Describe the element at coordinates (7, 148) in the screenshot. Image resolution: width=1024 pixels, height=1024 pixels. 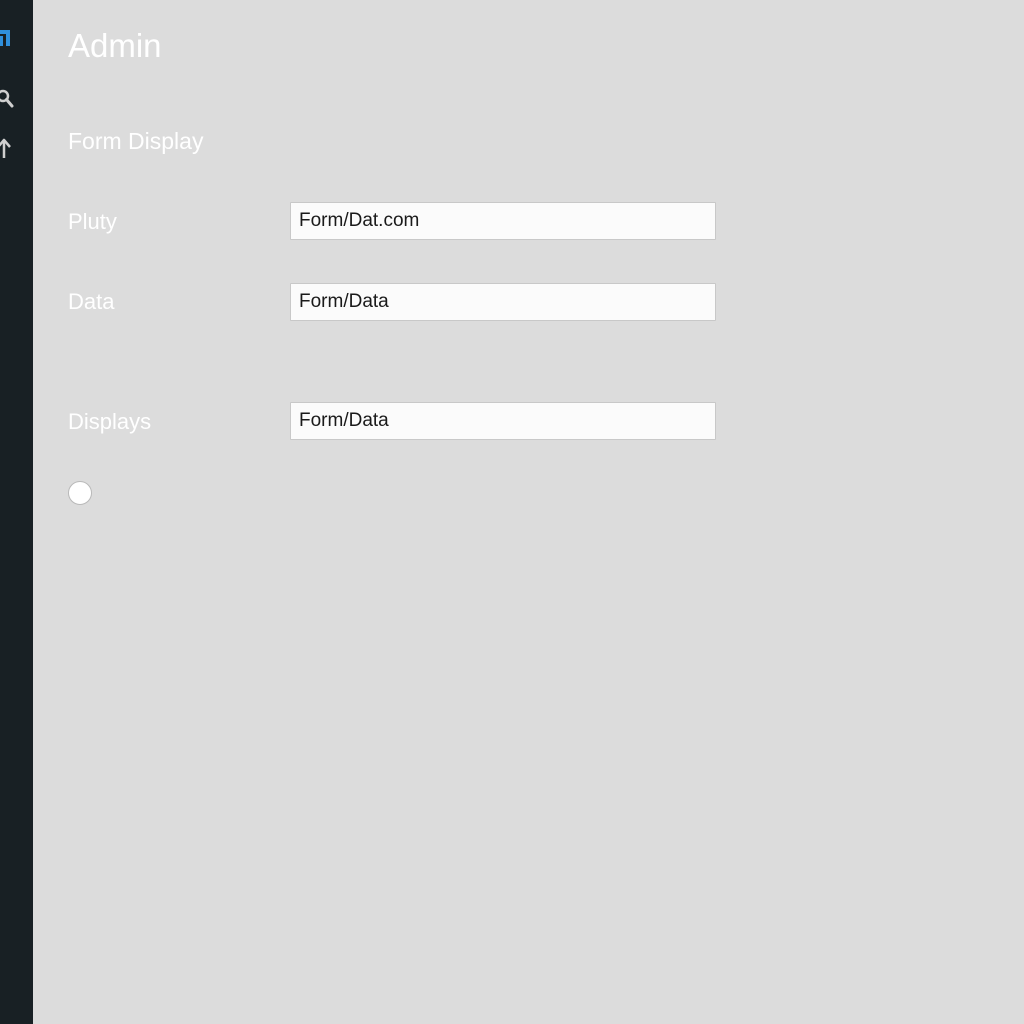
I see `arrow-up-icon` at that location.